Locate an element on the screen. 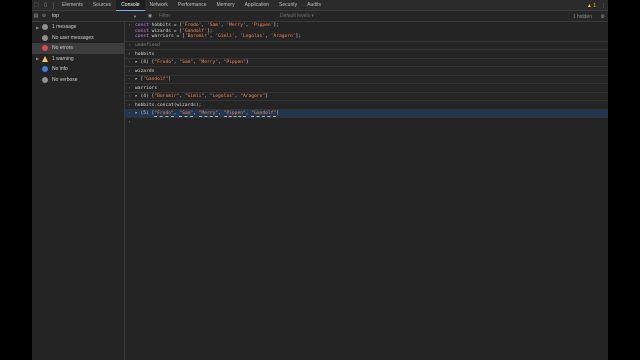 The width and height of the screenshot is (640, 360). tab-memory: Memory is located at coordinates (226, 5).